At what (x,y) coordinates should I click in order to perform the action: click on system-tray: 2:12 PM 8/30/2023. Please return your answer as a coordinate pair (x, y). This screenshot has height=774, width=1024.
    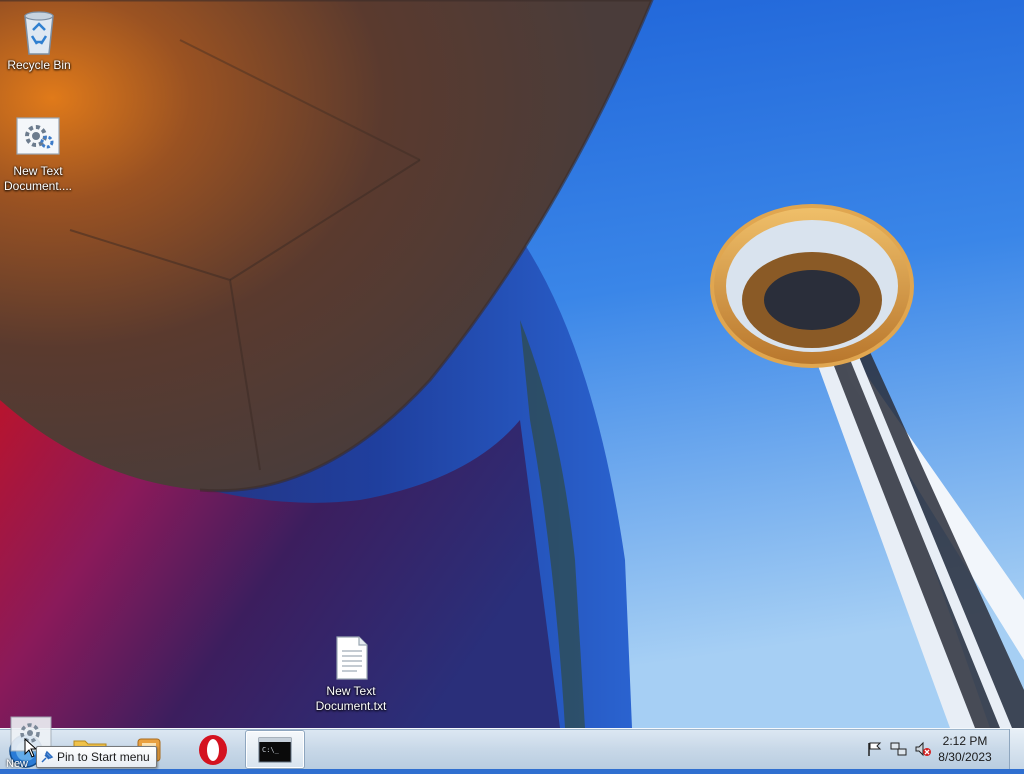
    Looking at the image, I should click on (929, 749).